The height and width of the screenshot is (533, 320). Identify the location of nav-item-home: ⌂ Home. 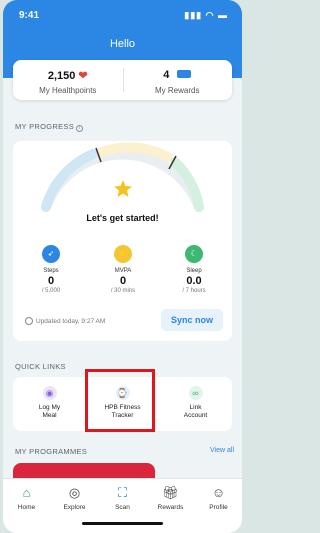
(26, 498).